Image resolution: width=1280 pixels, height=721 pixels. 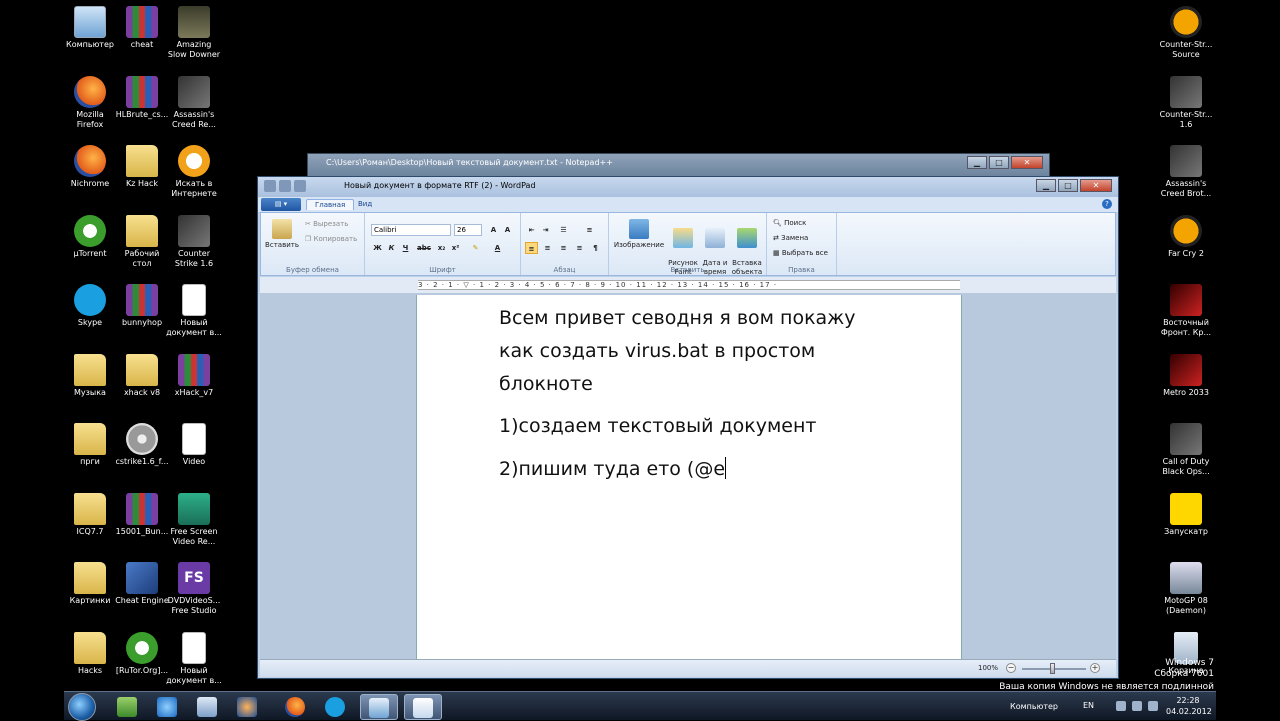 What do you see at coordinates (1121, 706) in the screenshot?
I see `flag-icon` at bounding box center [1121, 706].